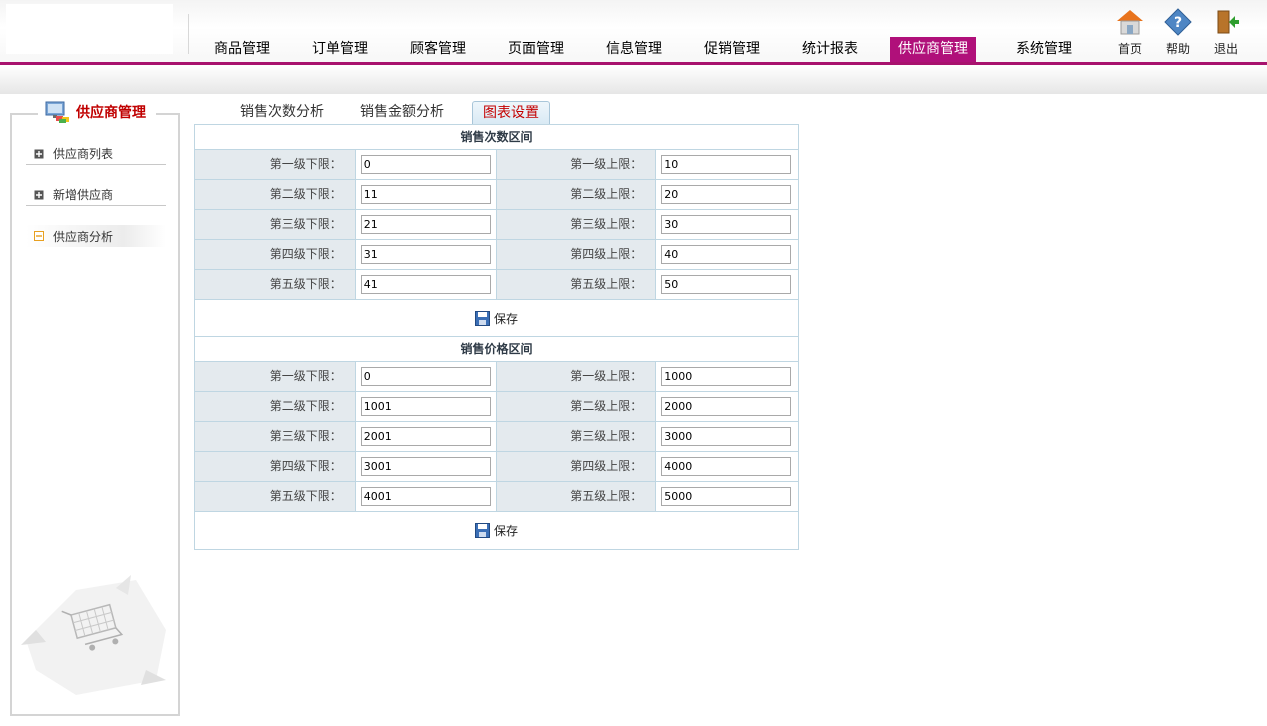 Image resolution: width=1267 pixels, height=726 pixels. What do you see at coordinates (425, 406) in the screenshot?
I see `price-level2-lower-input` at bounding box center [425, 406].